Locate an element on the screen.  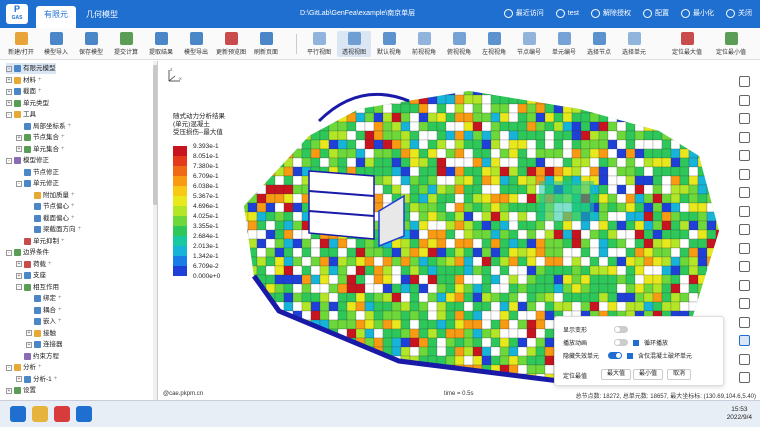
locate-btn-0: 定位最大值 is located at coordinates (687, 44).